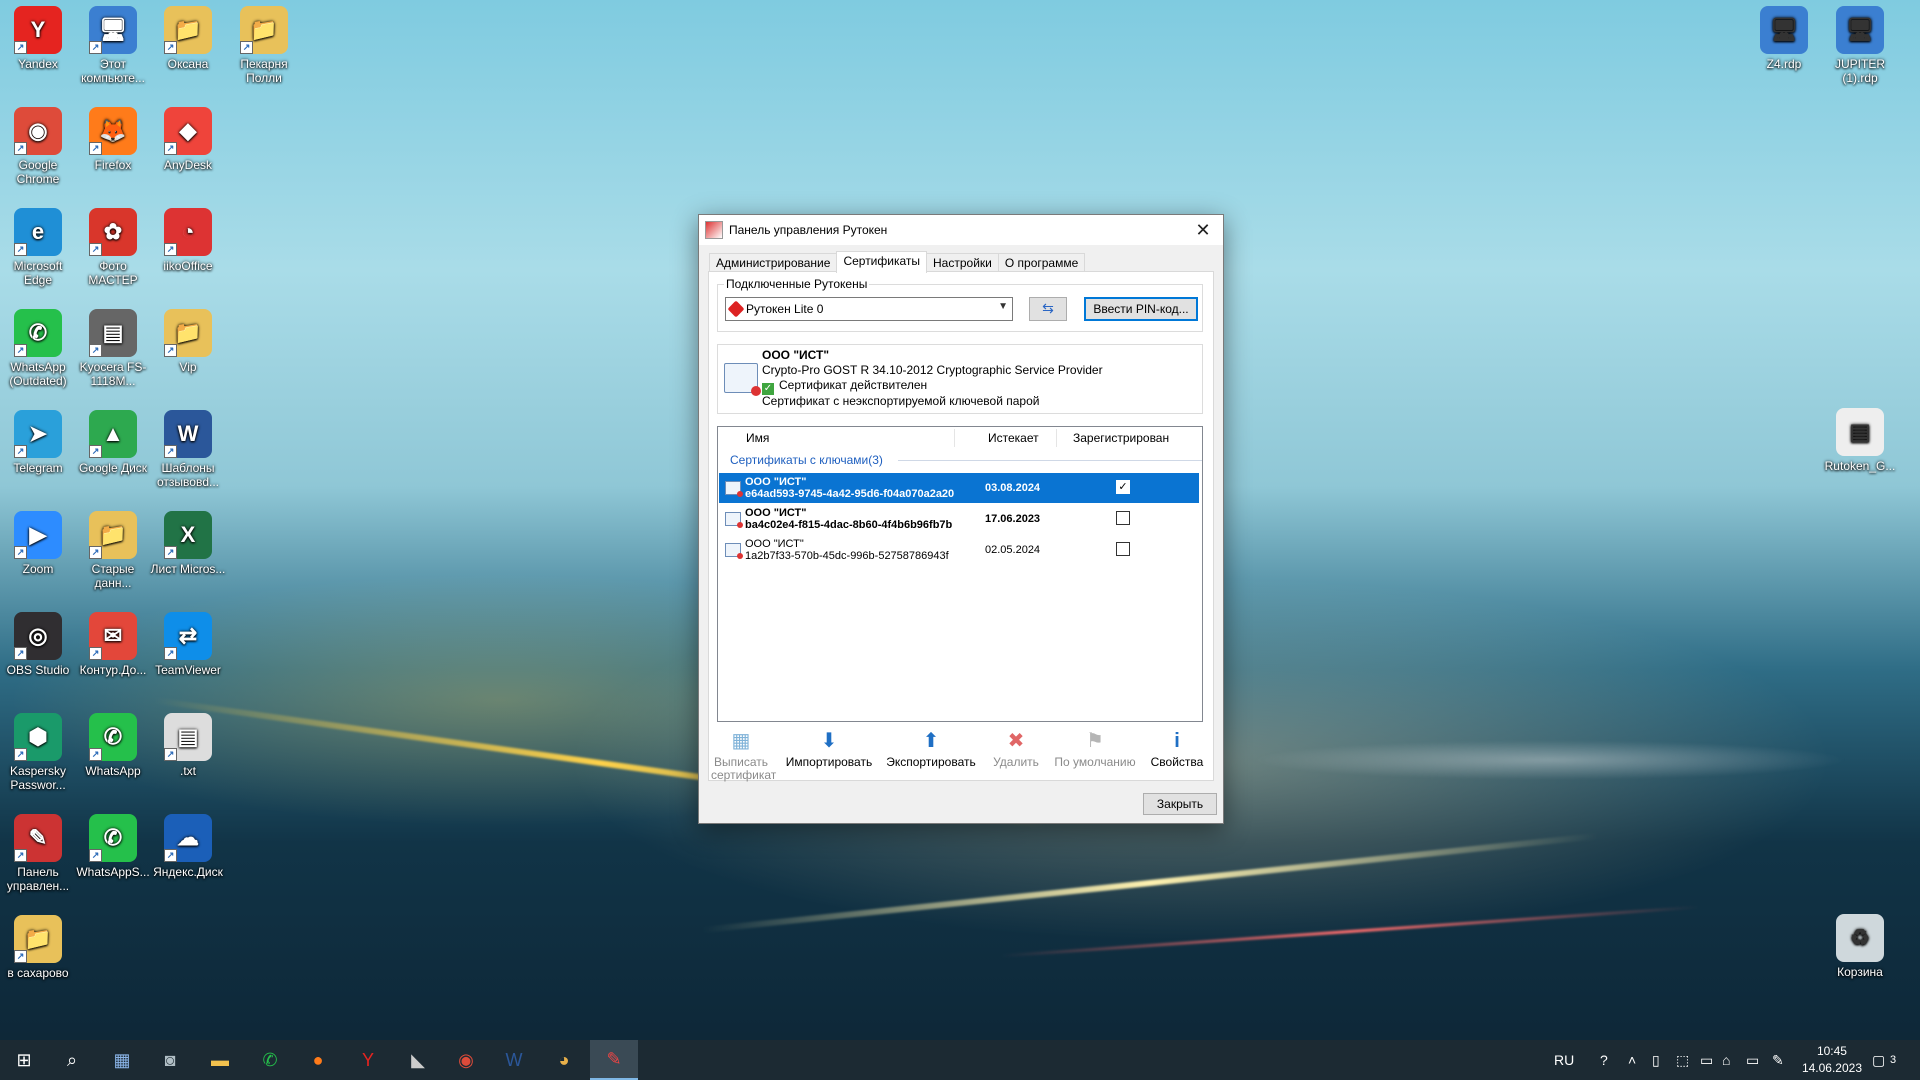 The image size is (1920, 1080). Describe the element at coordinates (113, 245) in the screenshot. I see `desktop-icon: ✿ ↗ Фото МАСТЕР` at that location.